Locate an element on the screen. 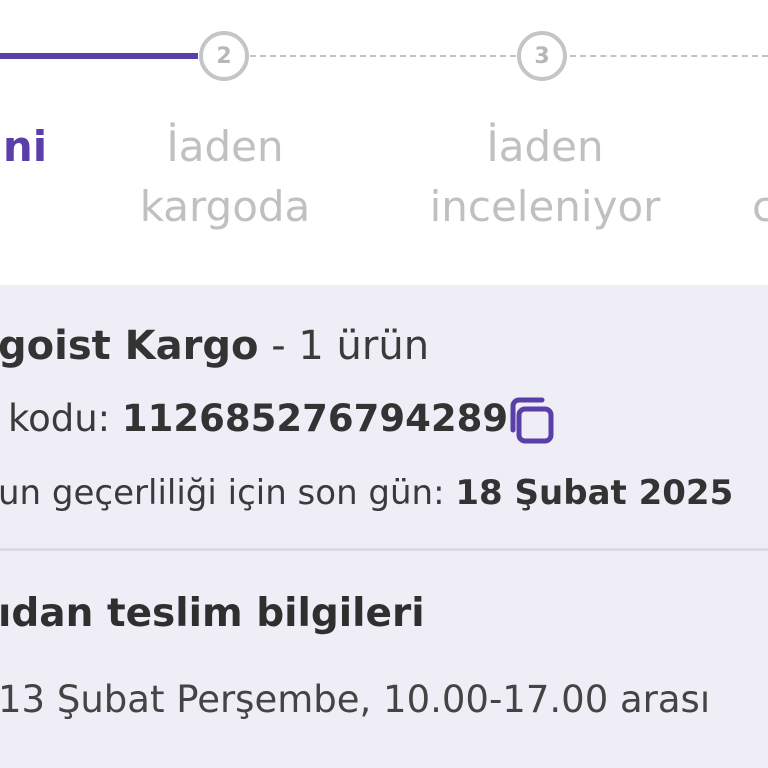  return-code-row: kodu: 112685276794289 is located at coordinates (258, 419).